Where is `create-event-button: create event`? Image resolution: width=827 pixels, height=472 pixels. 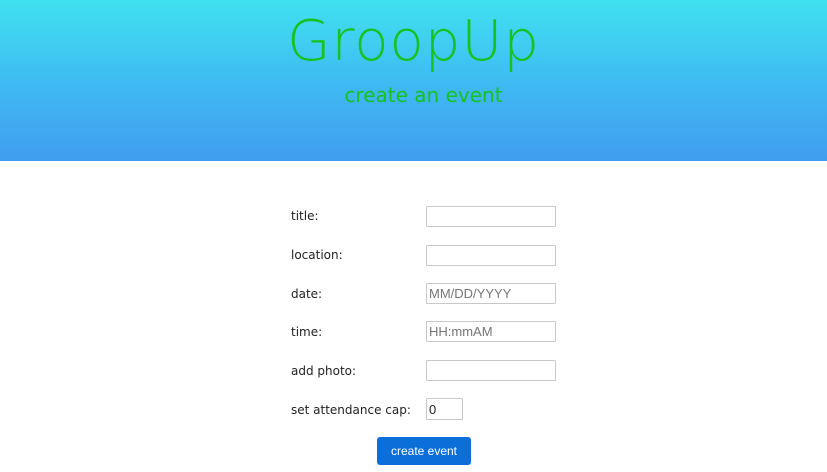 create-event-button: create event is located at coordinates (424, 451).